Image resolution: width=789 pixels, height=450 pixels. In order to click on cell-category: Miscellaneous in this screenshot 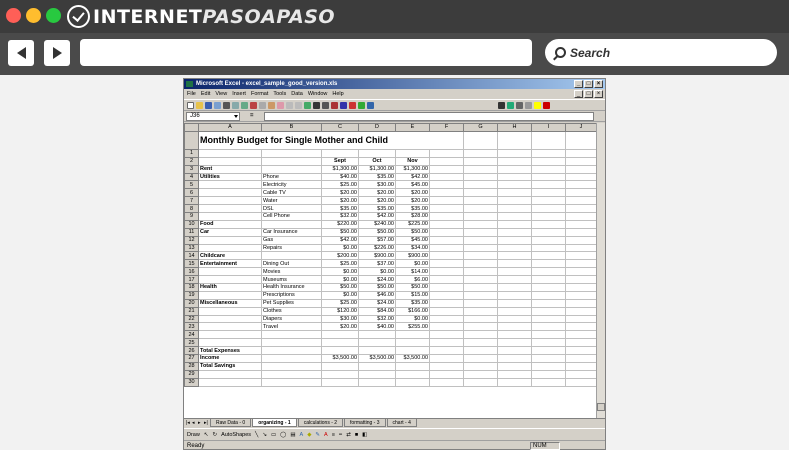, I will do `click(230, 303)`.